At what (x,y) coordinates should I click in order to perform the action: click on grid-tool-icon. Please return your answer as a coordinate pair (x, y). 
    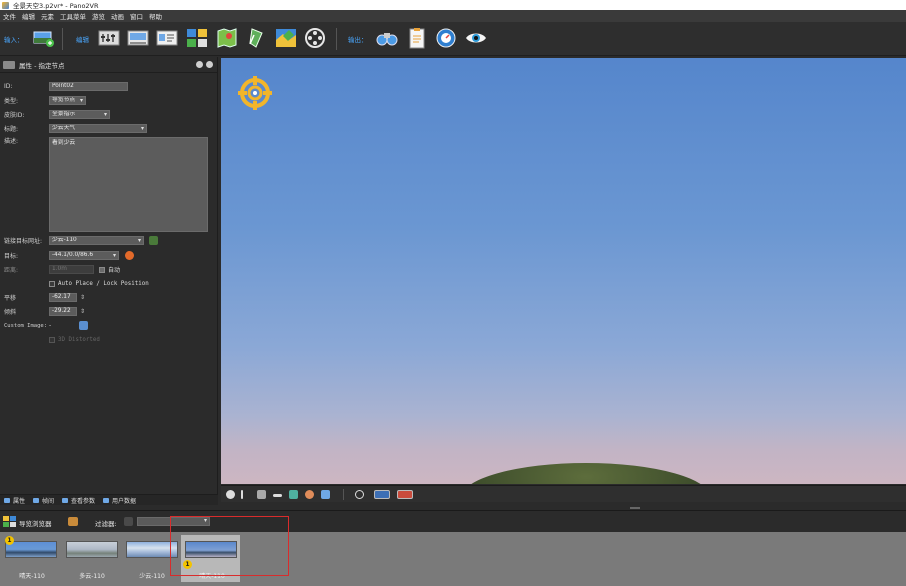
    Looking at the image, I should click on (261, 494).